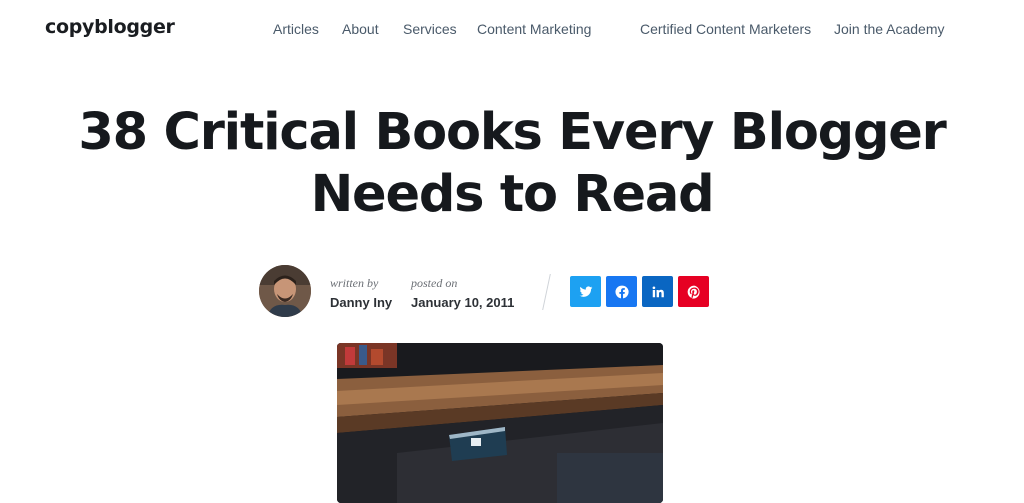  Describe the element at coordinates (434, 283) in the screenshot. I see `posted-on-label: posted on` at that location.